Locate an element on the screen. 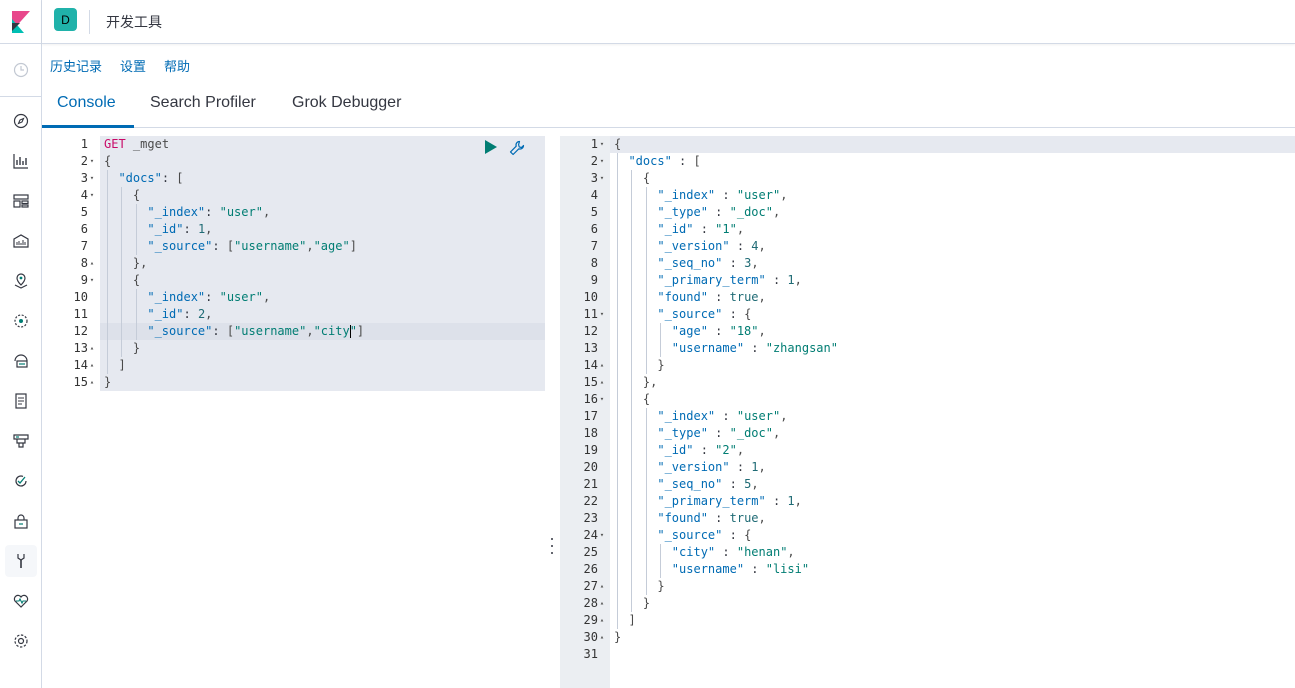 The height and width of the screenshot is (688, 1295). tab-console: Console is located at coordinates (86, 103).